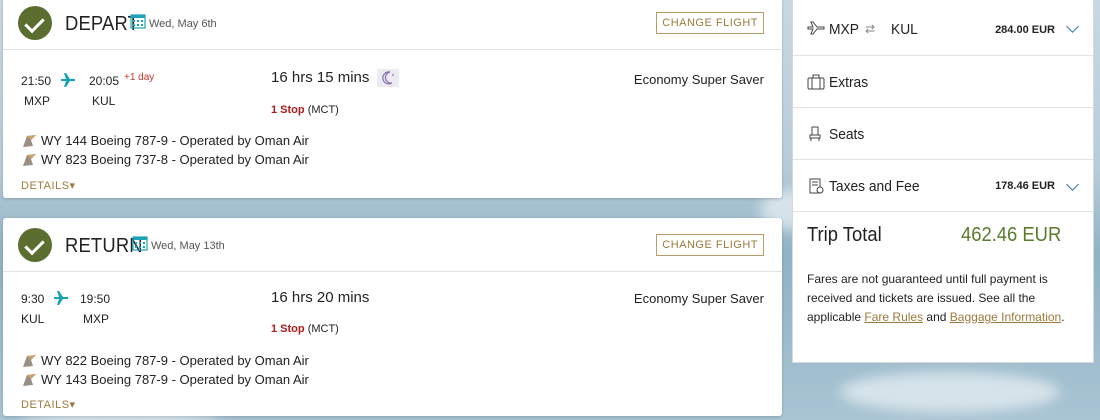 The image size is (1100, 420). Describe the element at coordinates (870, 29) in the screenshot. I see `swap-arrows-icon: ⇄` at that location.